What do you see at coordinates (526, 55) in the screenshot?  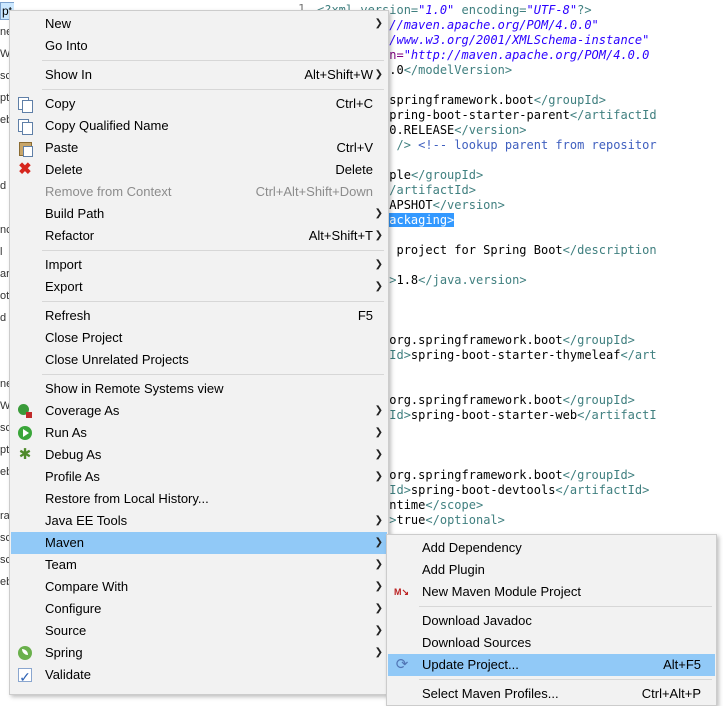 I see `code-token: "http://maven.apache.org/POM/4.0.0` at bounding box center [526, 55].